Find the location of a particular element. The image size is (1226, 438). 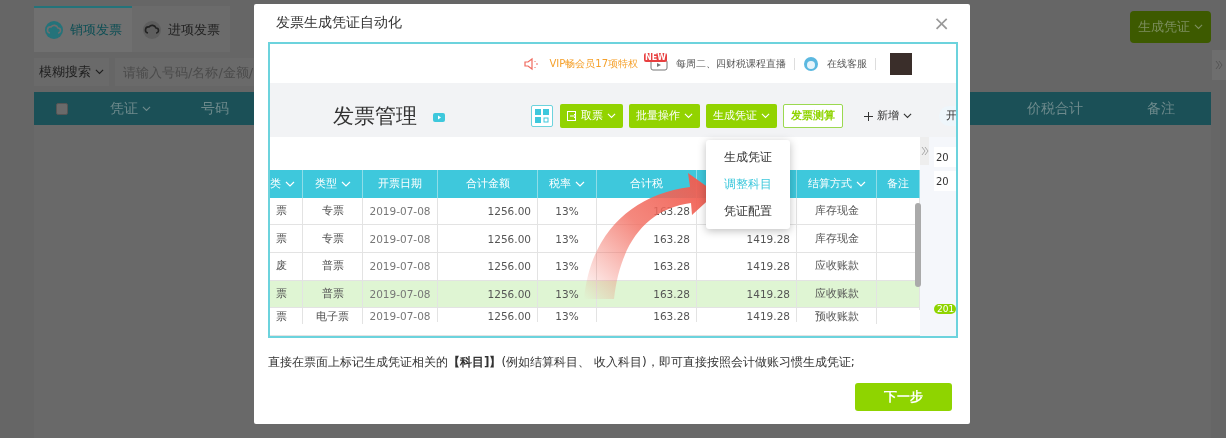

qr-code-button is located at coordinates (542, 116).